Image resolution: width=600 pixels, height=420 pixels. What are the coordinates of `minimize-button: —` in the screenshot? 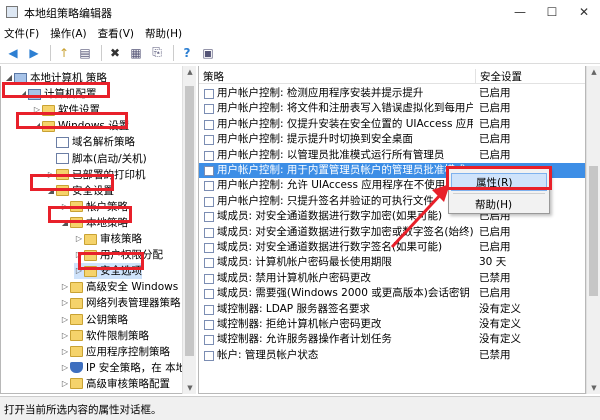 It's located at (520, 12).